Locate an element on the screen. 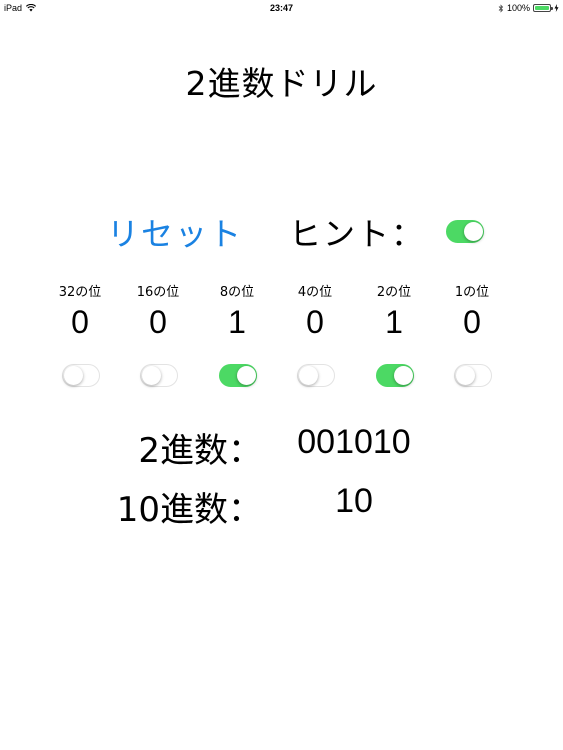 Image resolution: width=563 pixels, height=750 pixels. page-title: 2進数ドリル is located at coordinates (281, 83).